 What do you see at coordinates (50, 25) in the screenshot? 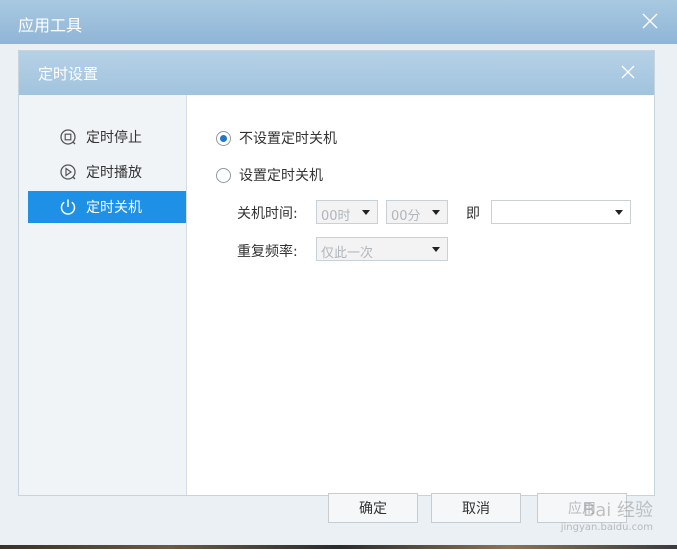
I see `outer-window-title: 应用工具` at bounding box center [50, 25].